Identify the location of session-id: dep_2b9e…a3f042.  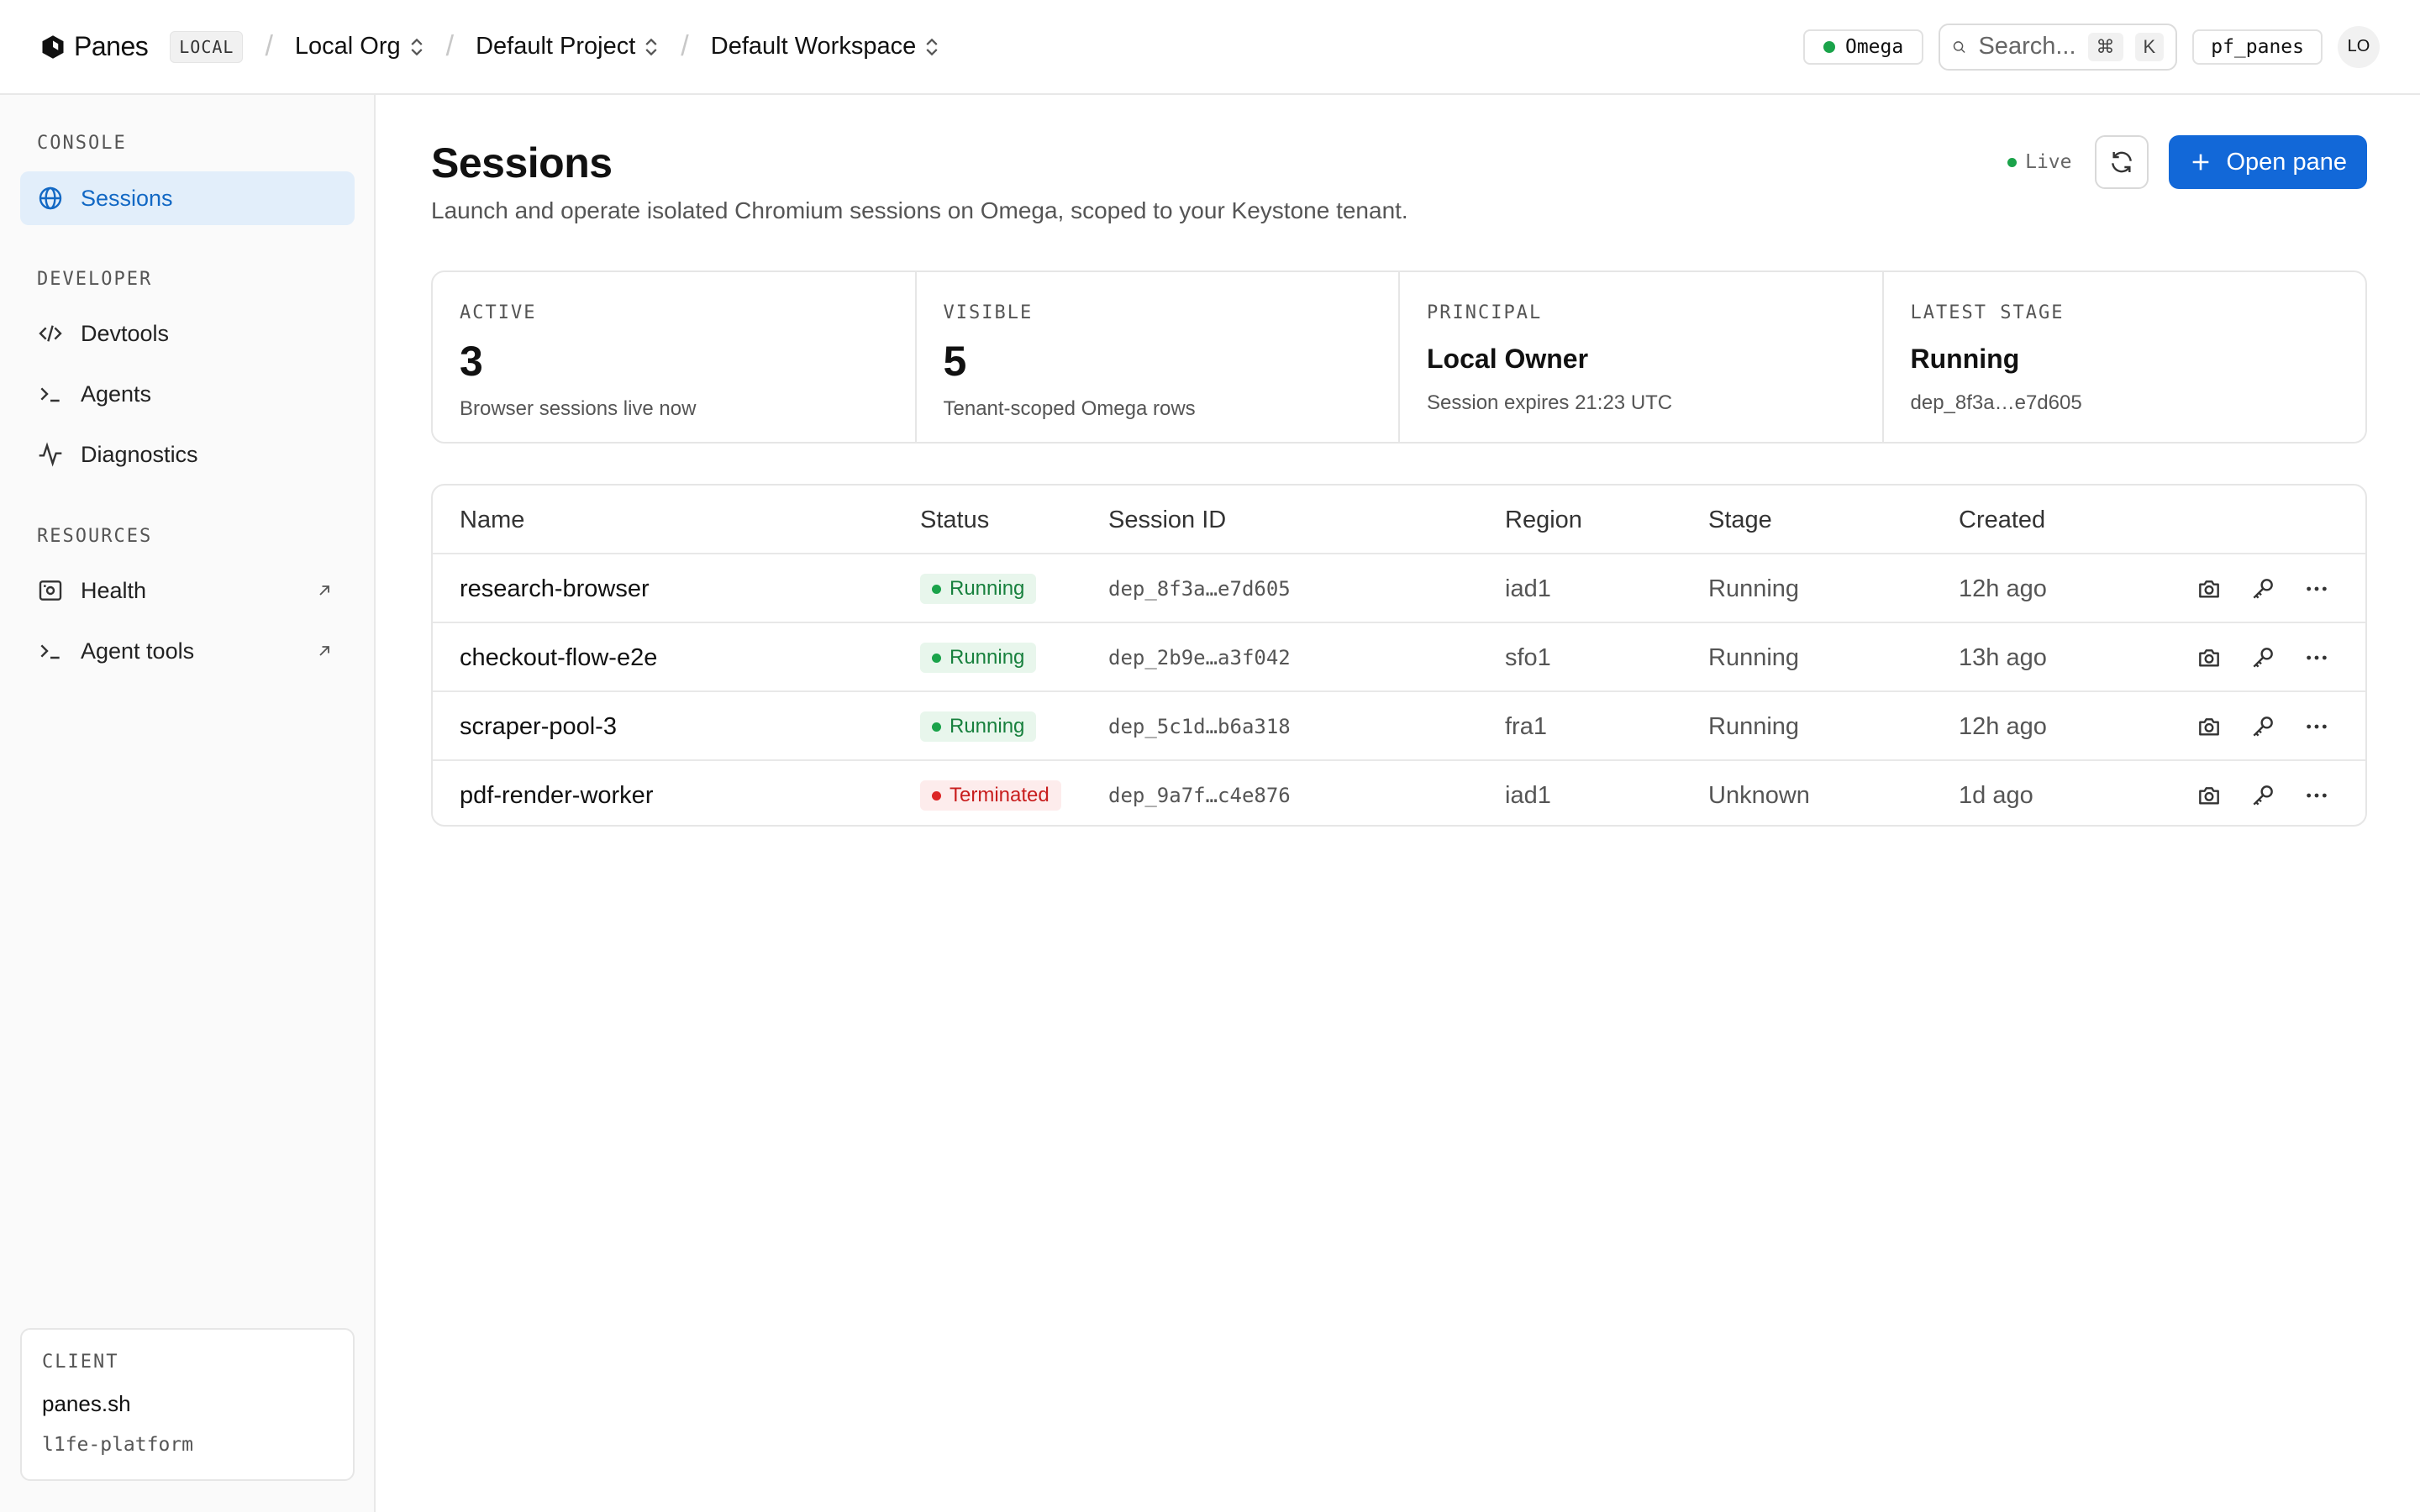
(1199, 657).